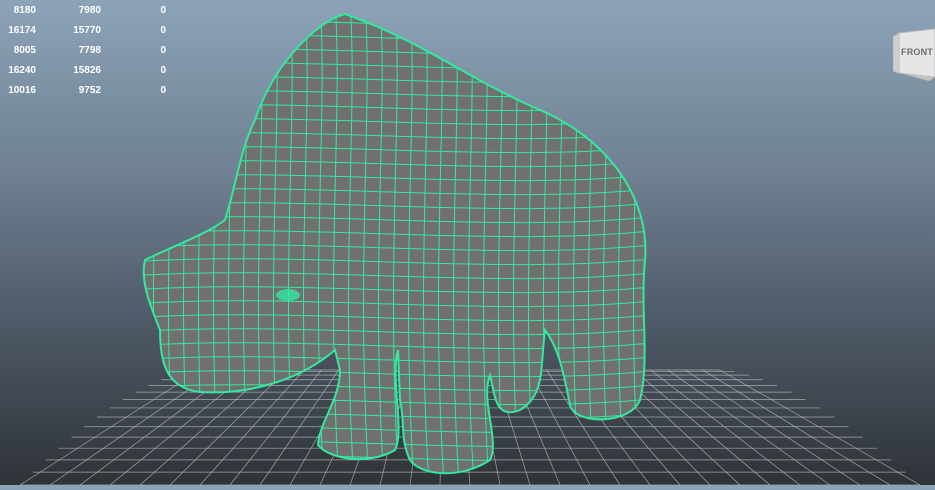  Describe the element at coordinates (22, 30) in the screenshot. I see `hud-value: 16174` at that location.